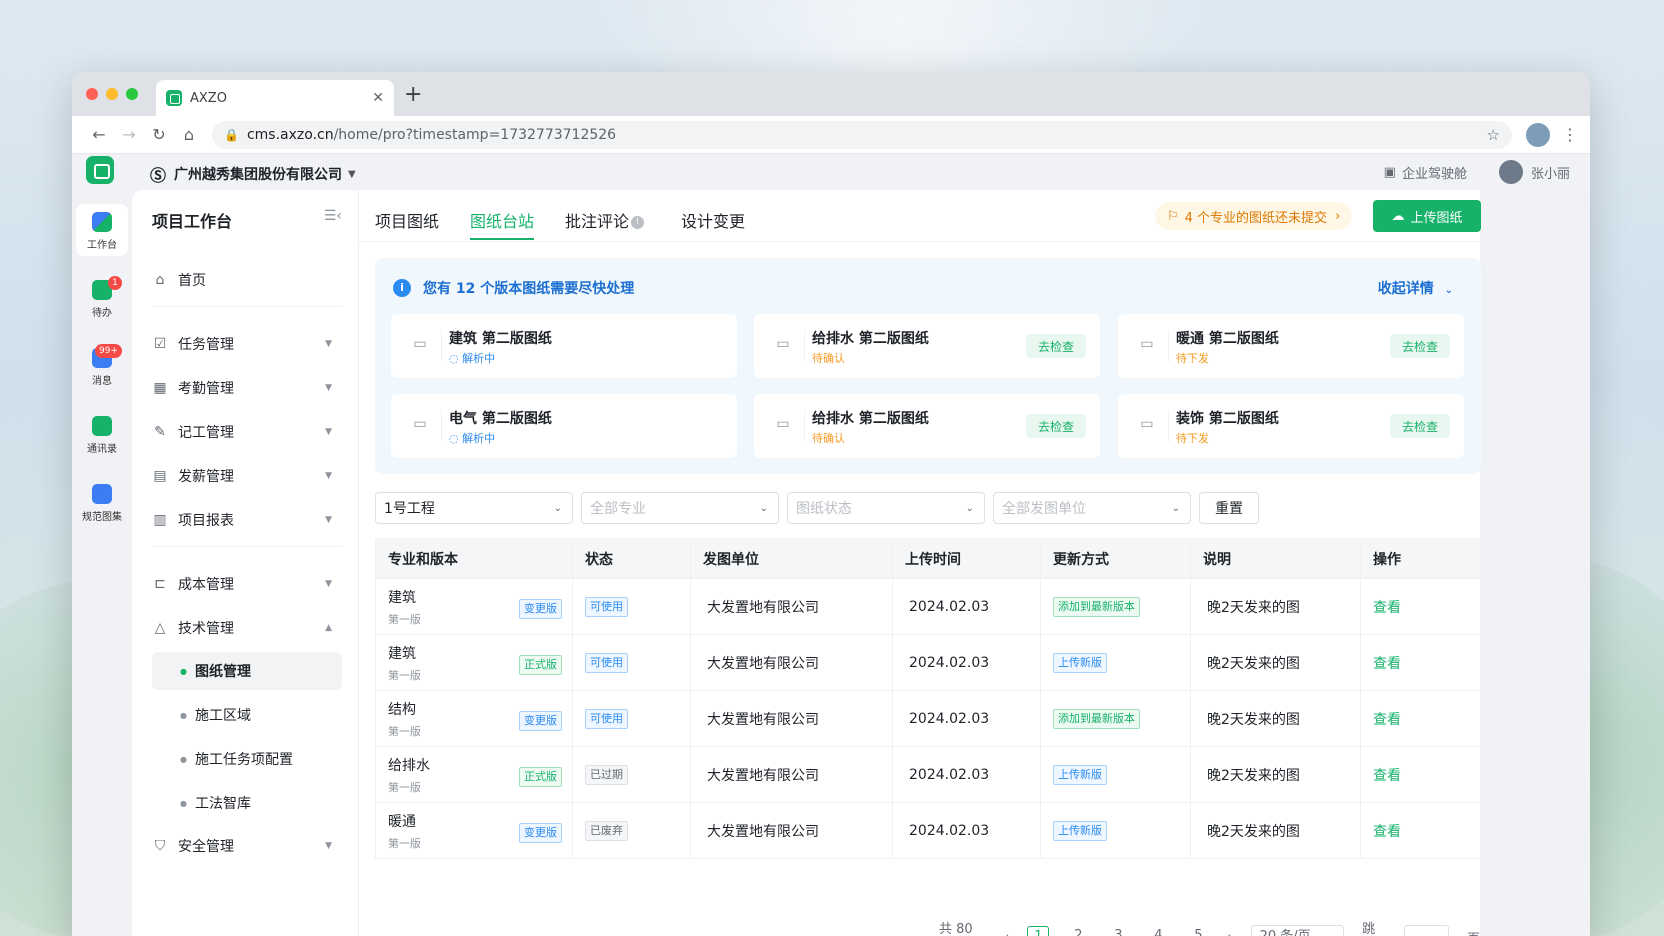 The image size is (1664, 936). Describe the element at coordinates (824, 509) in the screenshot. I see `status-select-placeholder: 图纸状态` at that location.